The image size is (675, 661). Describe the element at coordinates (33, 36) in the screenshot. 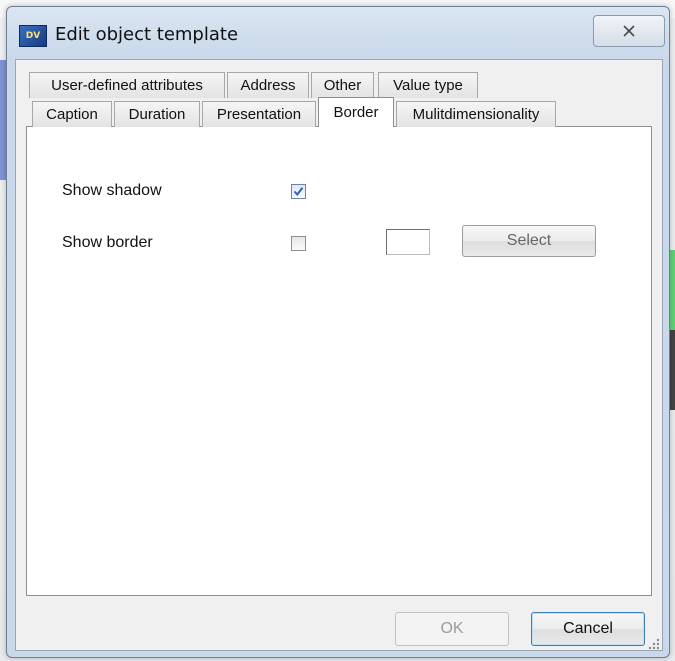

I see `app-logo-icon: DV` at that location.